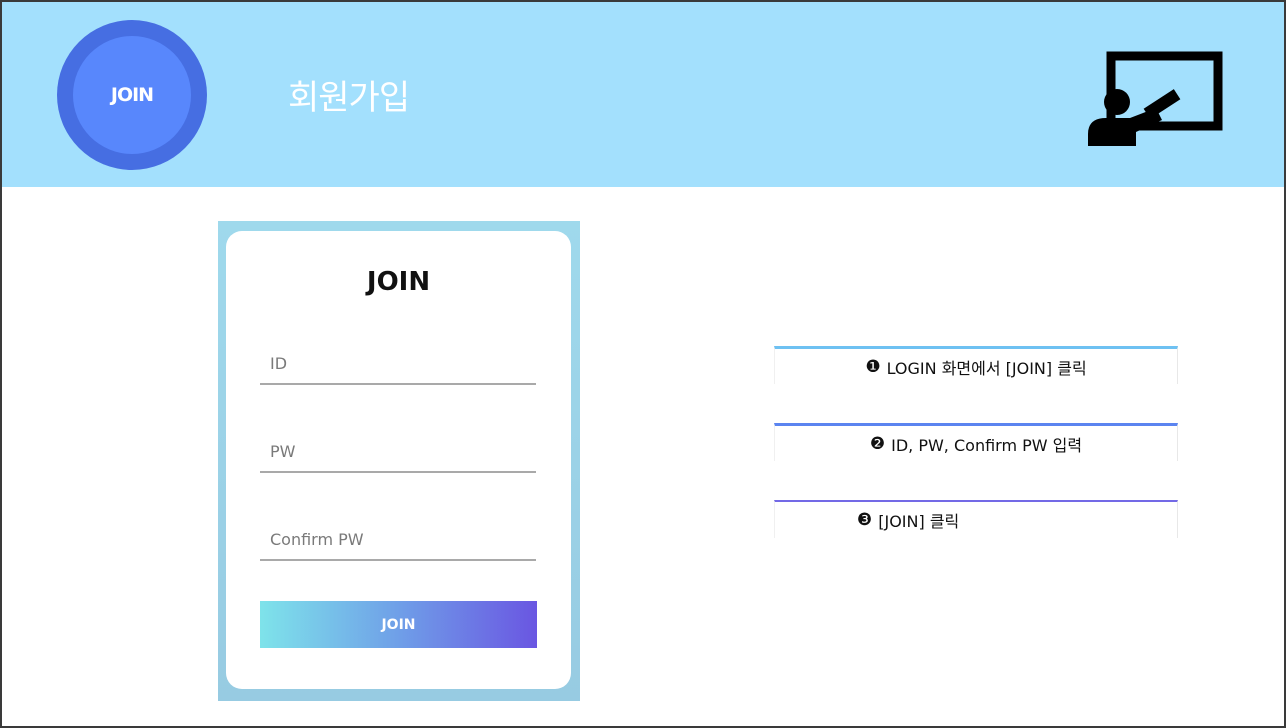 This screenshot has height=728, width=1286. Describe the element at coordinates (398, 540) in the screenshot. I see `confirm-pw-input` at that location.